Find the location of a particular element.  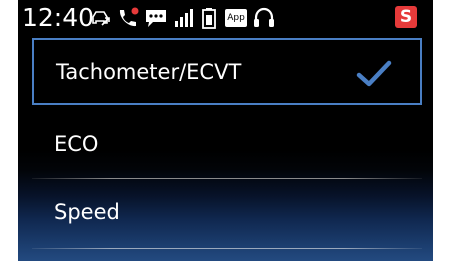

app-icon: App is located at coordinates (236, 18).